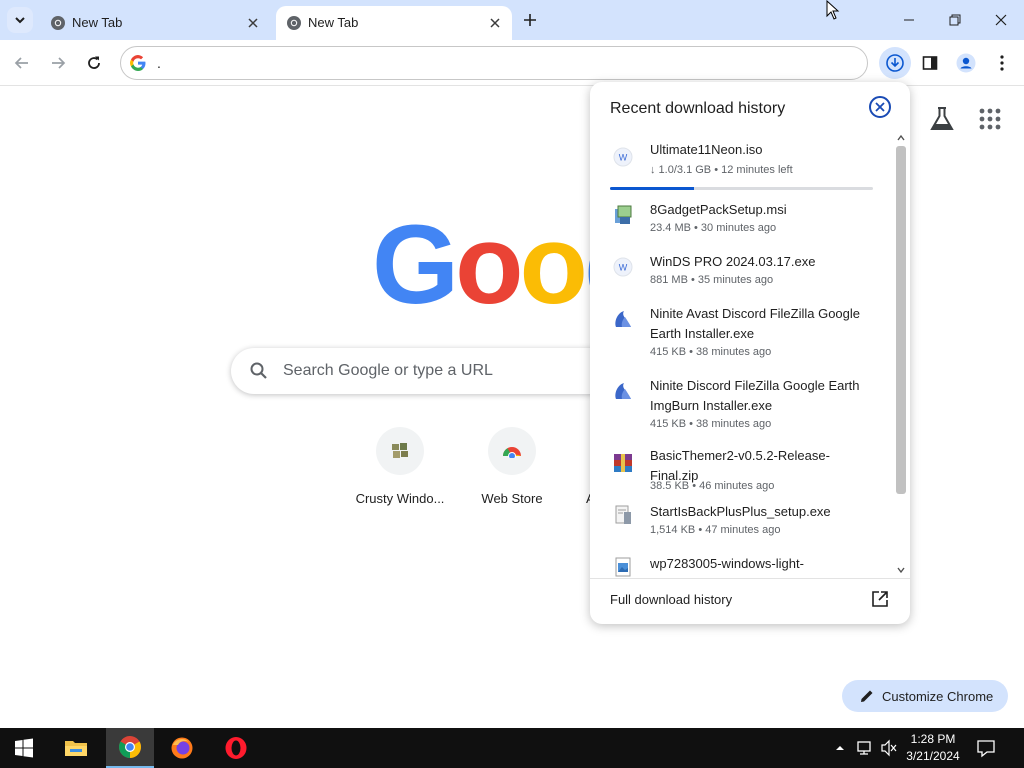 This screenshot has width=1024, height=768. Describe the element at coordinates (530, 20) in the screenshot. I see `new-tab-button` at that location.